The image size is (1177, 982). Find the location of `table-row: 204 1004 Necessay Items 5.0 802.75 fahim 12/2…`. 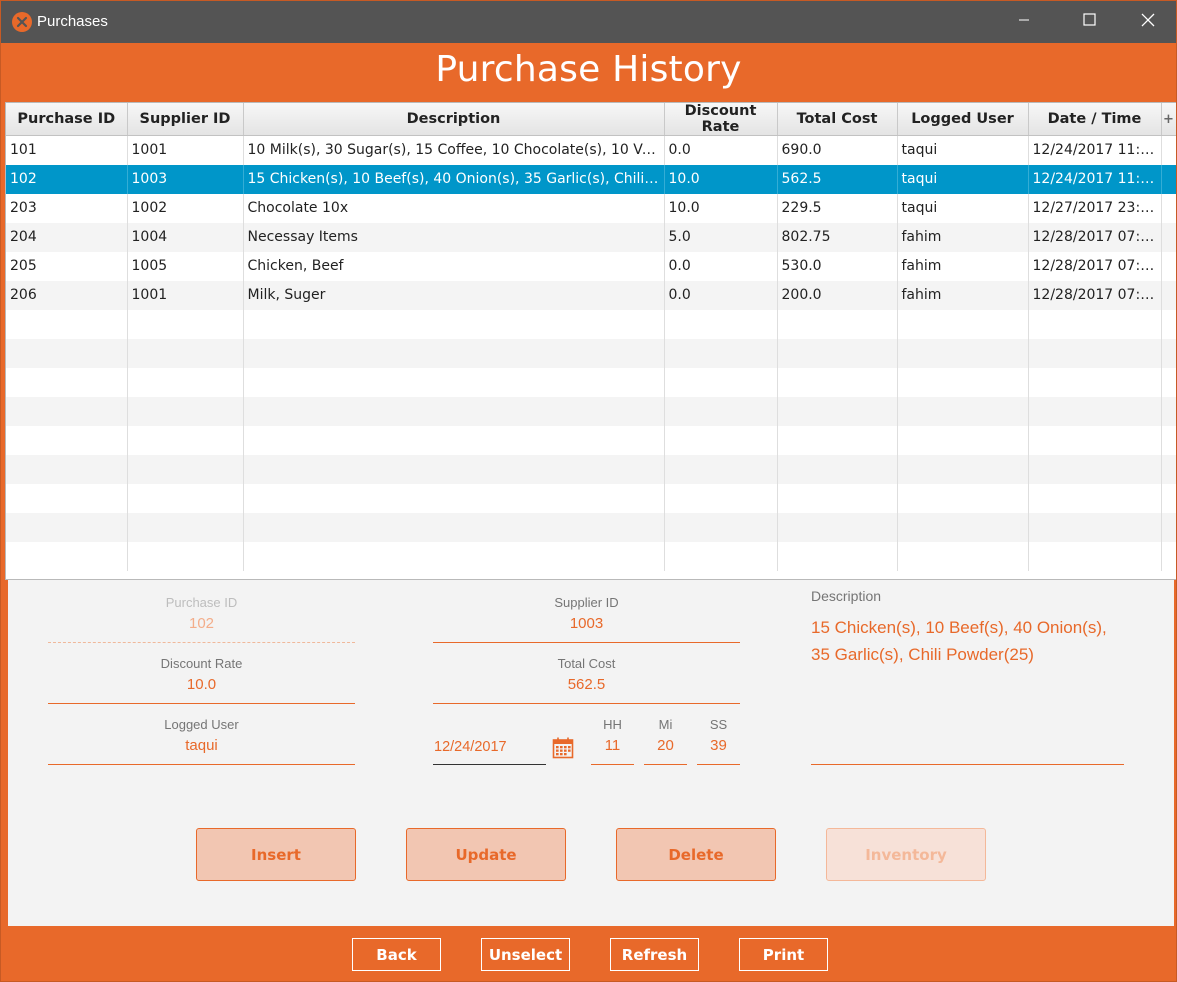

table-row: 204 1004 Necessay Items 5.0 802.75 fahim 12/2… is located at coordinates (591, 237).